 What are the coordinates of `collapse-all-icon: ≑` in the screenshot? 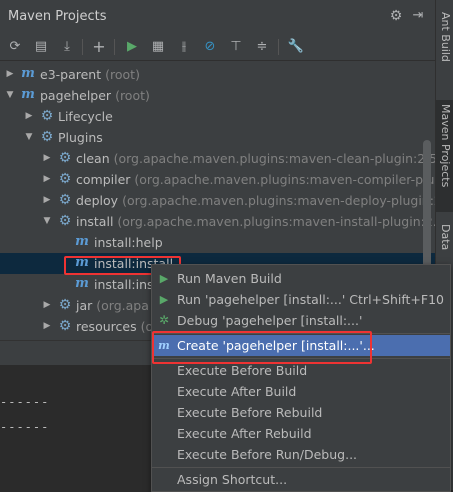 It's located at (262, 47).